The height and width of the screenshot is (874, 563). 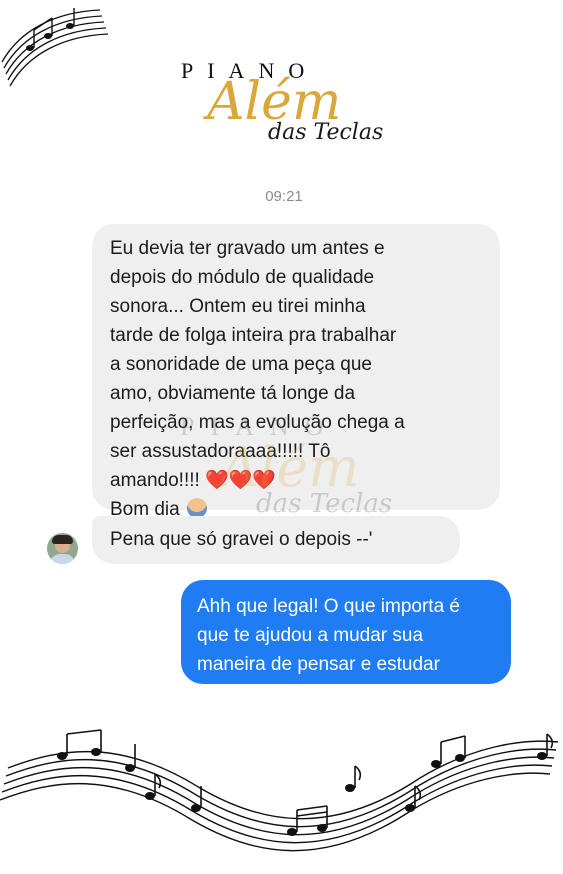 I want to click on message-line: depois do módulo de qualidade, so click(x=242, y=277).